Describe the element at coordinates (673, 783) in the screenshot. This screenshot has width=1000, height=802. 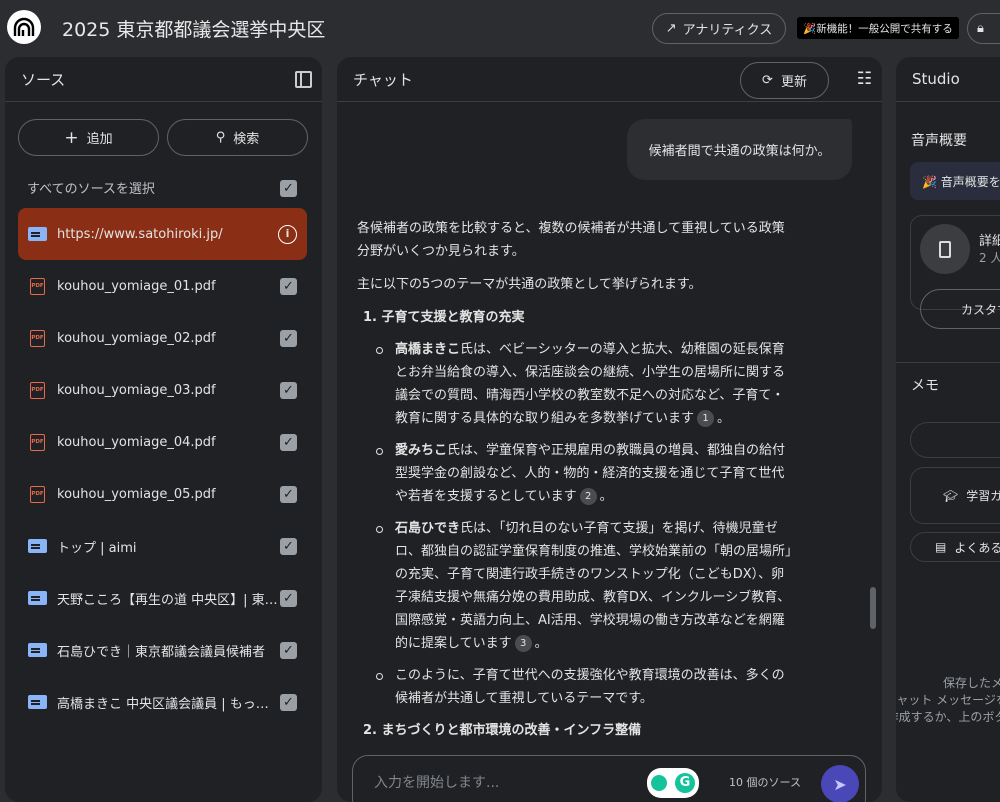
I see `grammarly-widget: G` at that location.